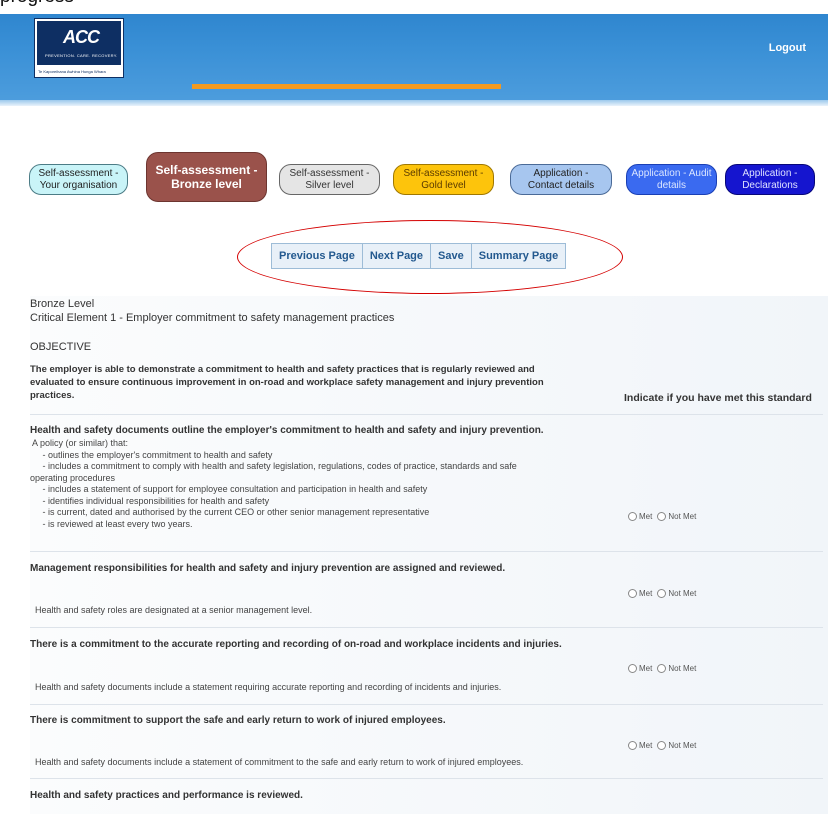  Describe the element at coordinates (72, 71) in the screenshot. I see `logo-tagline: Te Kaporeihana Awhina Hunga Whara` at that location.